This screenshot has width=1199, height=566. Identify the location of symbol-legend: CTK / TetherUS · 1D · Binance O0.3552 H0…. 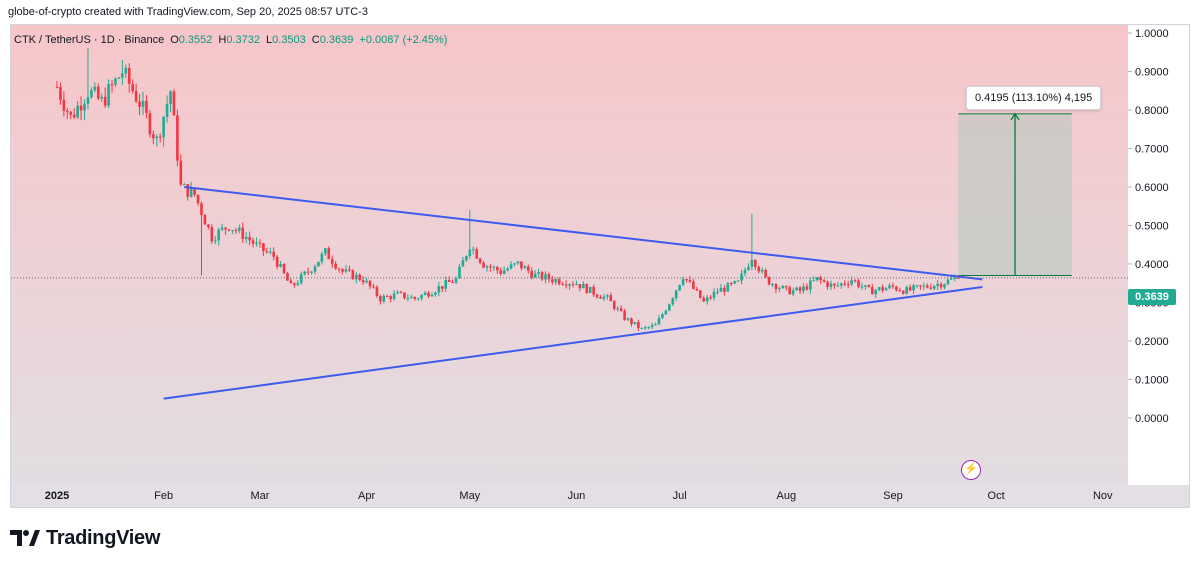
(230, 40).